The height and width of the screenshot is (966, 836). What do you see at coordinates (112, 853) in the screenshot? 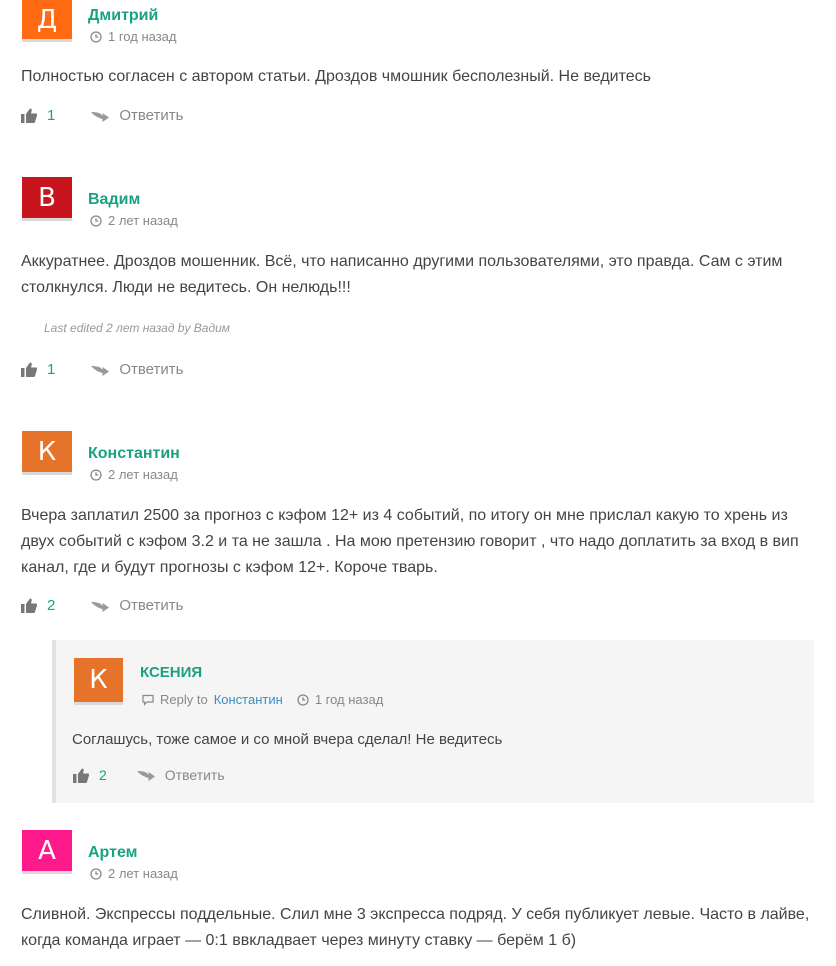
I see `comment-author: Артем` at bounding box center [112, 853].